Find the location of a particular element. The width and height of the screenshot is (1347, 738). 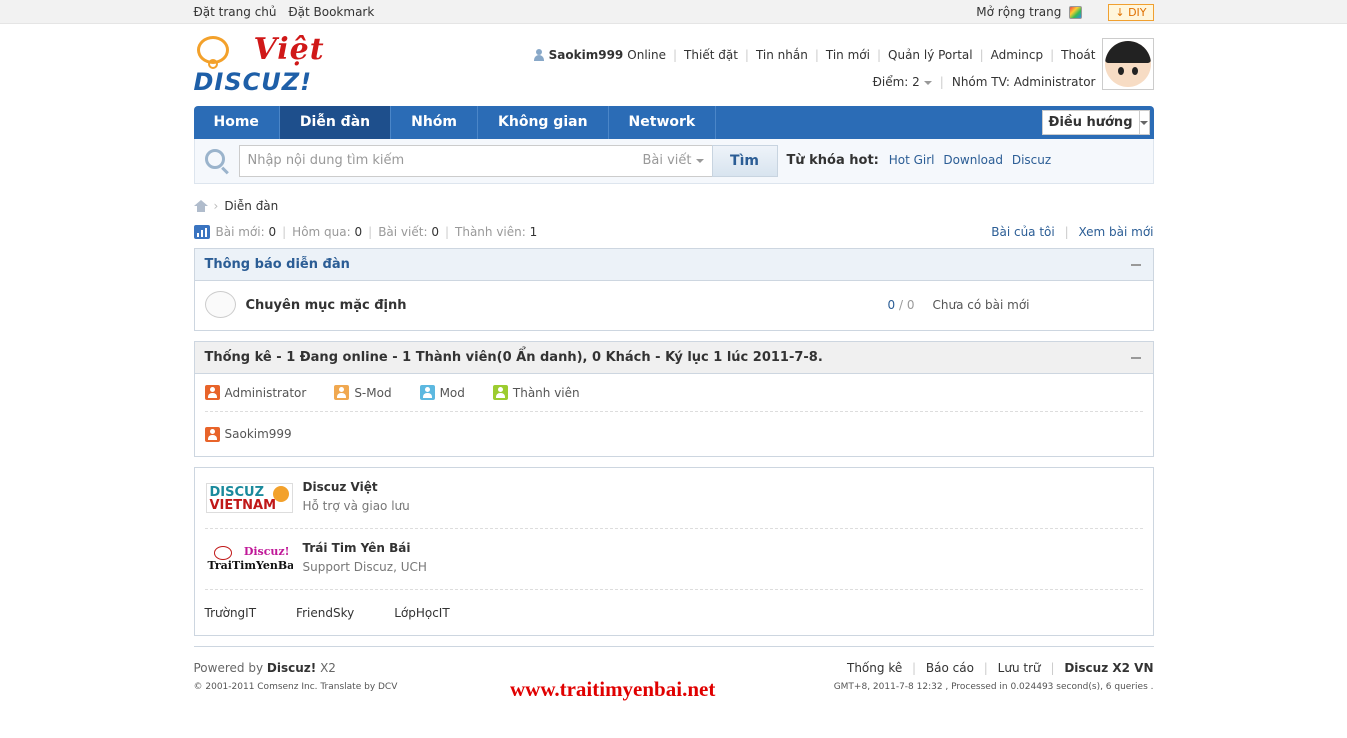

logo-viet-text: Việt is located at coordinates (289, 49).